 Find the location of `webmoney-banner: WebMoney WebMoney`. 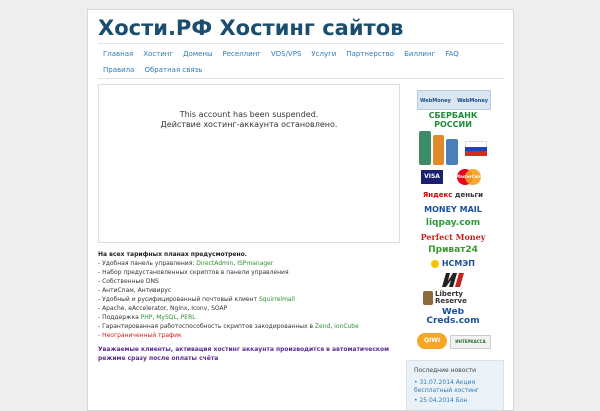

webmoney-banner: WebMoney WebMoney is located at coordinates (454, 100).